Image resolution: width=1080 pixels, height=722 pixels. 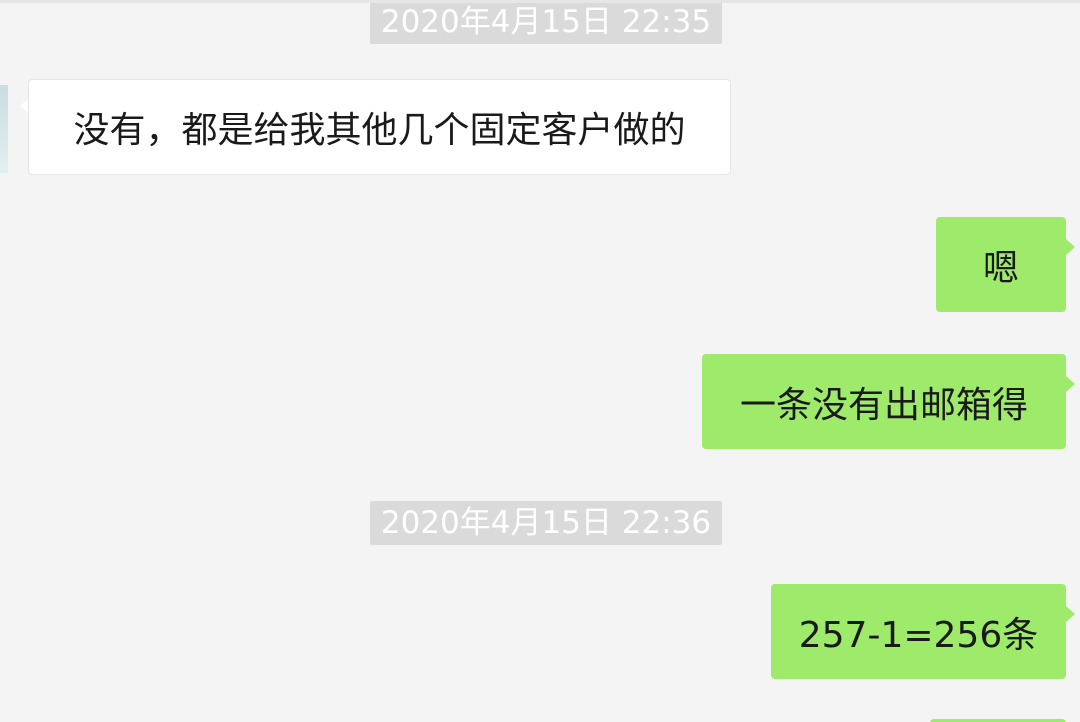 I want to click on timestamp-label: 2020年4月15日 22:36, so click(x=546, y=523).